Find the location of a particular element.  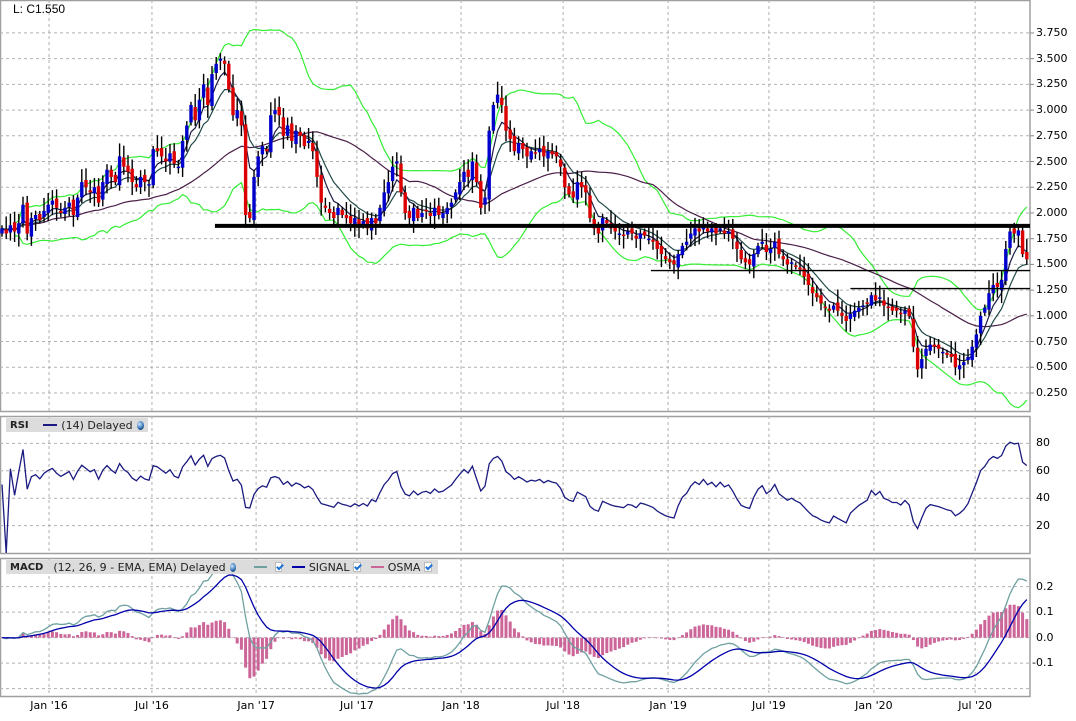

x-tick-label: Jan '17 is located at coordinates (256, 705).